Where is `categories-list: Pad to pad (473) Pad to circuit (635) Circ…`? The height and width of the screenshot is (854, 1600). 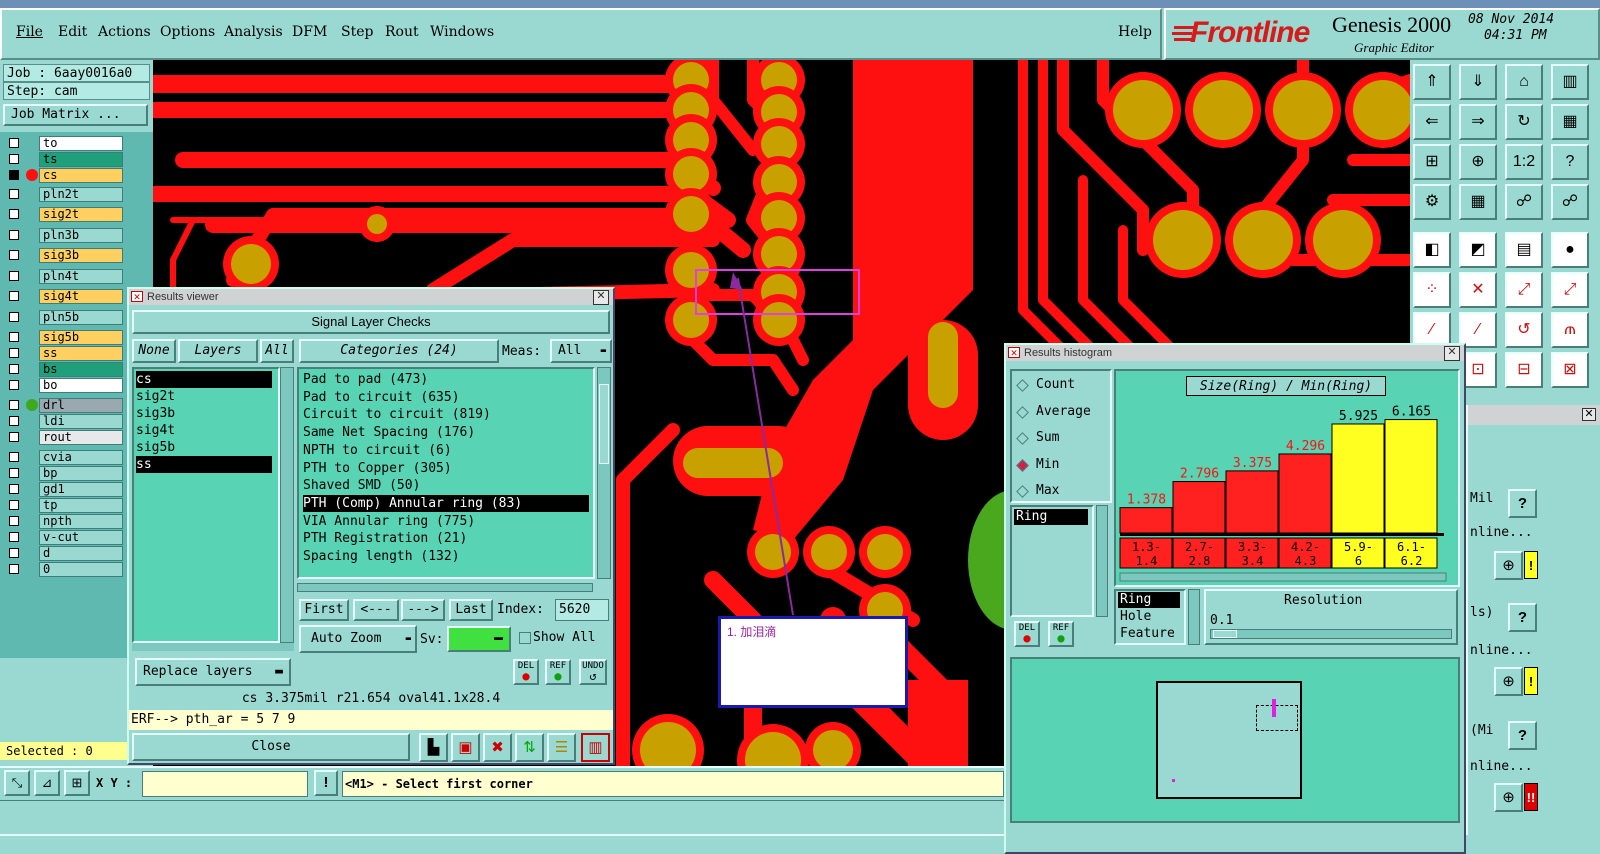
categories-list: Pad to pad (473) Pad to circuit (635) Circ… is located at coordinates (446, 473).